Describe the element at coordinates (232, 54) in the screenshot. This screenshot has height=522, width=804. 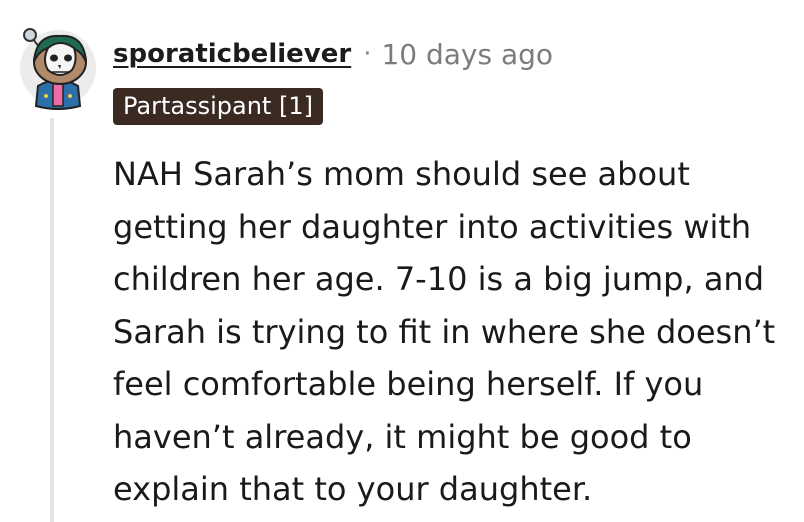
I see `username-link: sporaticbeliever` at that location.